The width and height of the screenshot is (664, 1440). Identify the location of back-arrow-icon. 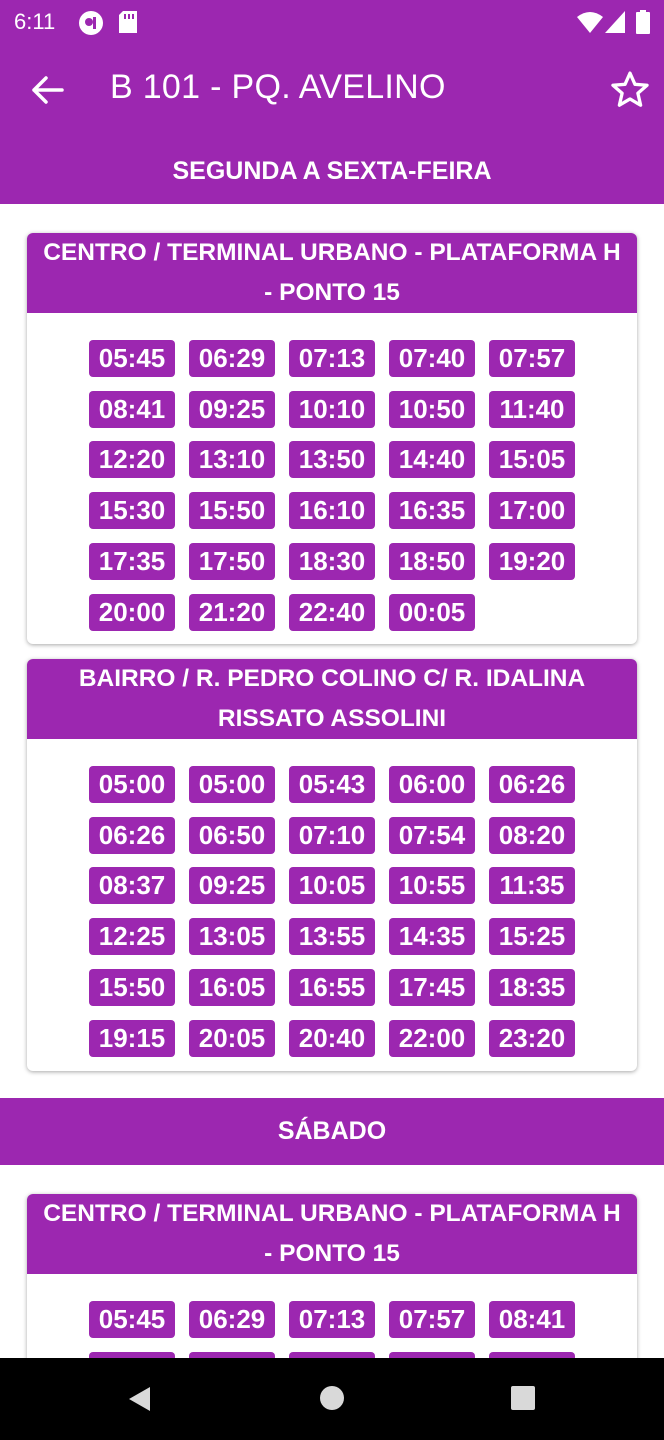
(48, 90).